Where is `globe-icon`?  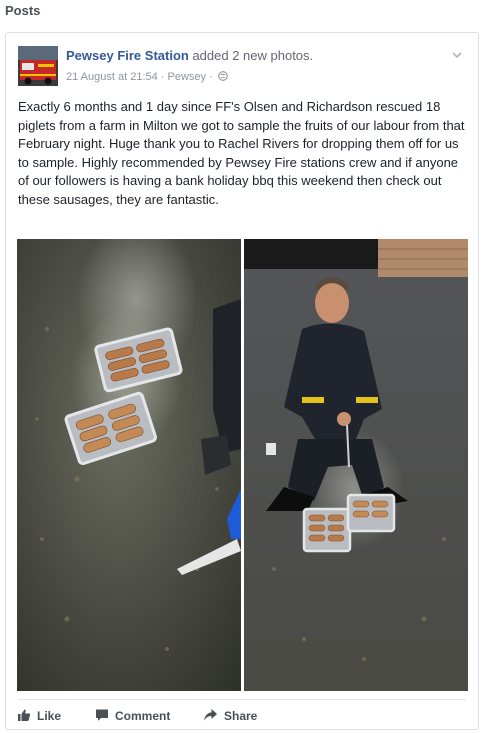
globe-icon is located at coordinates (222, 77).